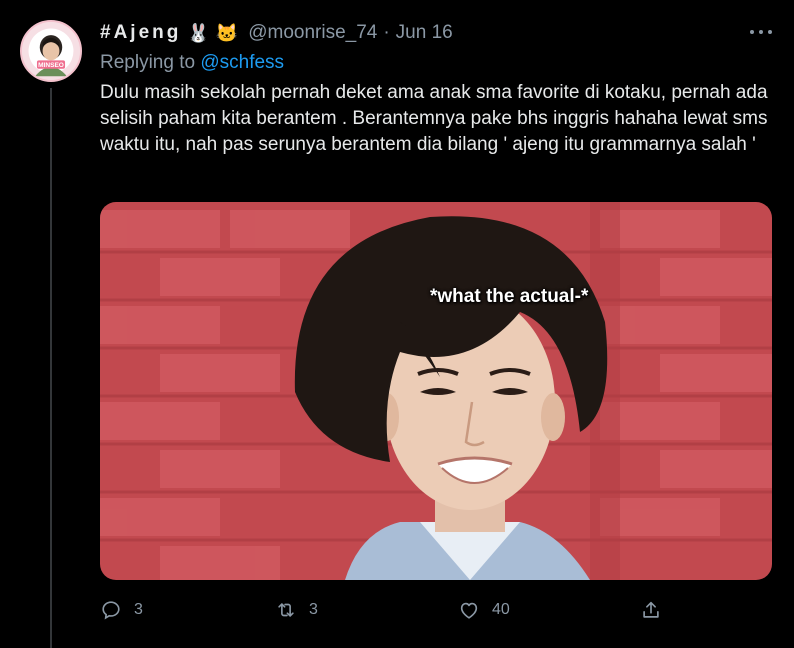  What do you see at coordinates (227, 33) in the screenshot?
I see `cat-emoji: 🐱` at bounding box center [227, 33].